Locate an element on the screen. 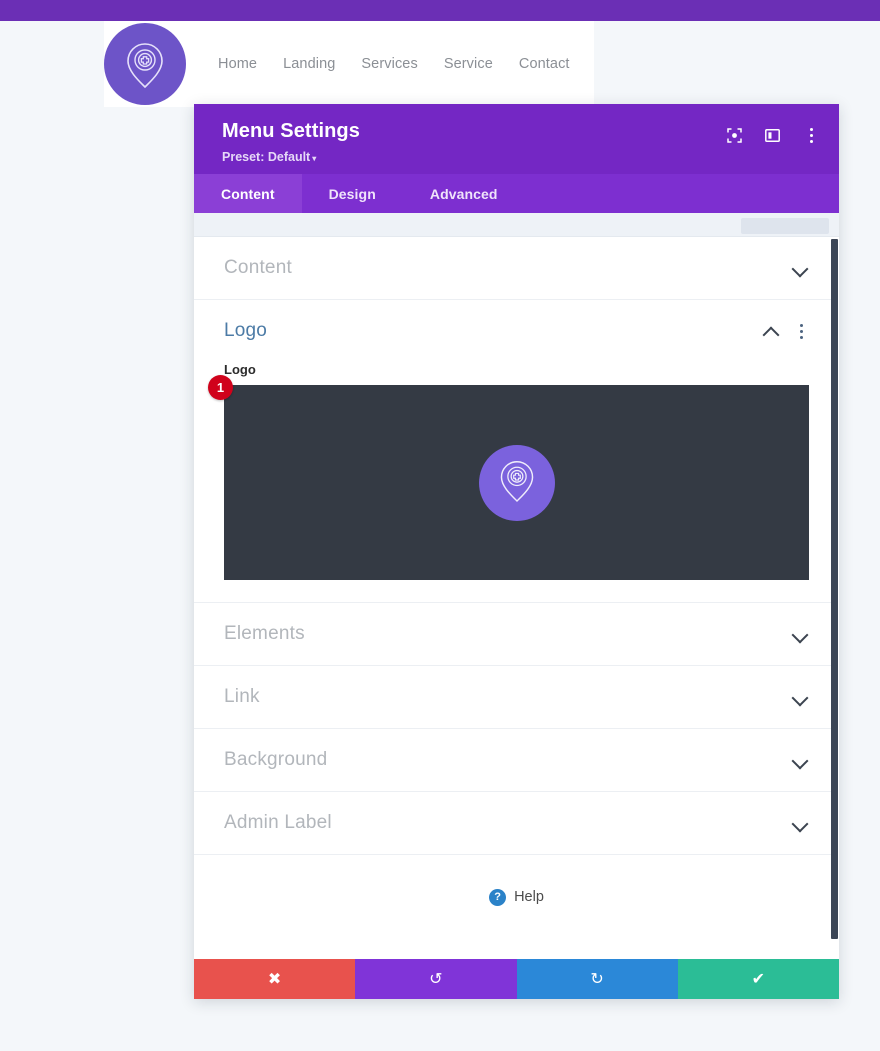 This screenshot has width=880, height=1051. nav-item-home: Home is located at coordinates (237, 64).